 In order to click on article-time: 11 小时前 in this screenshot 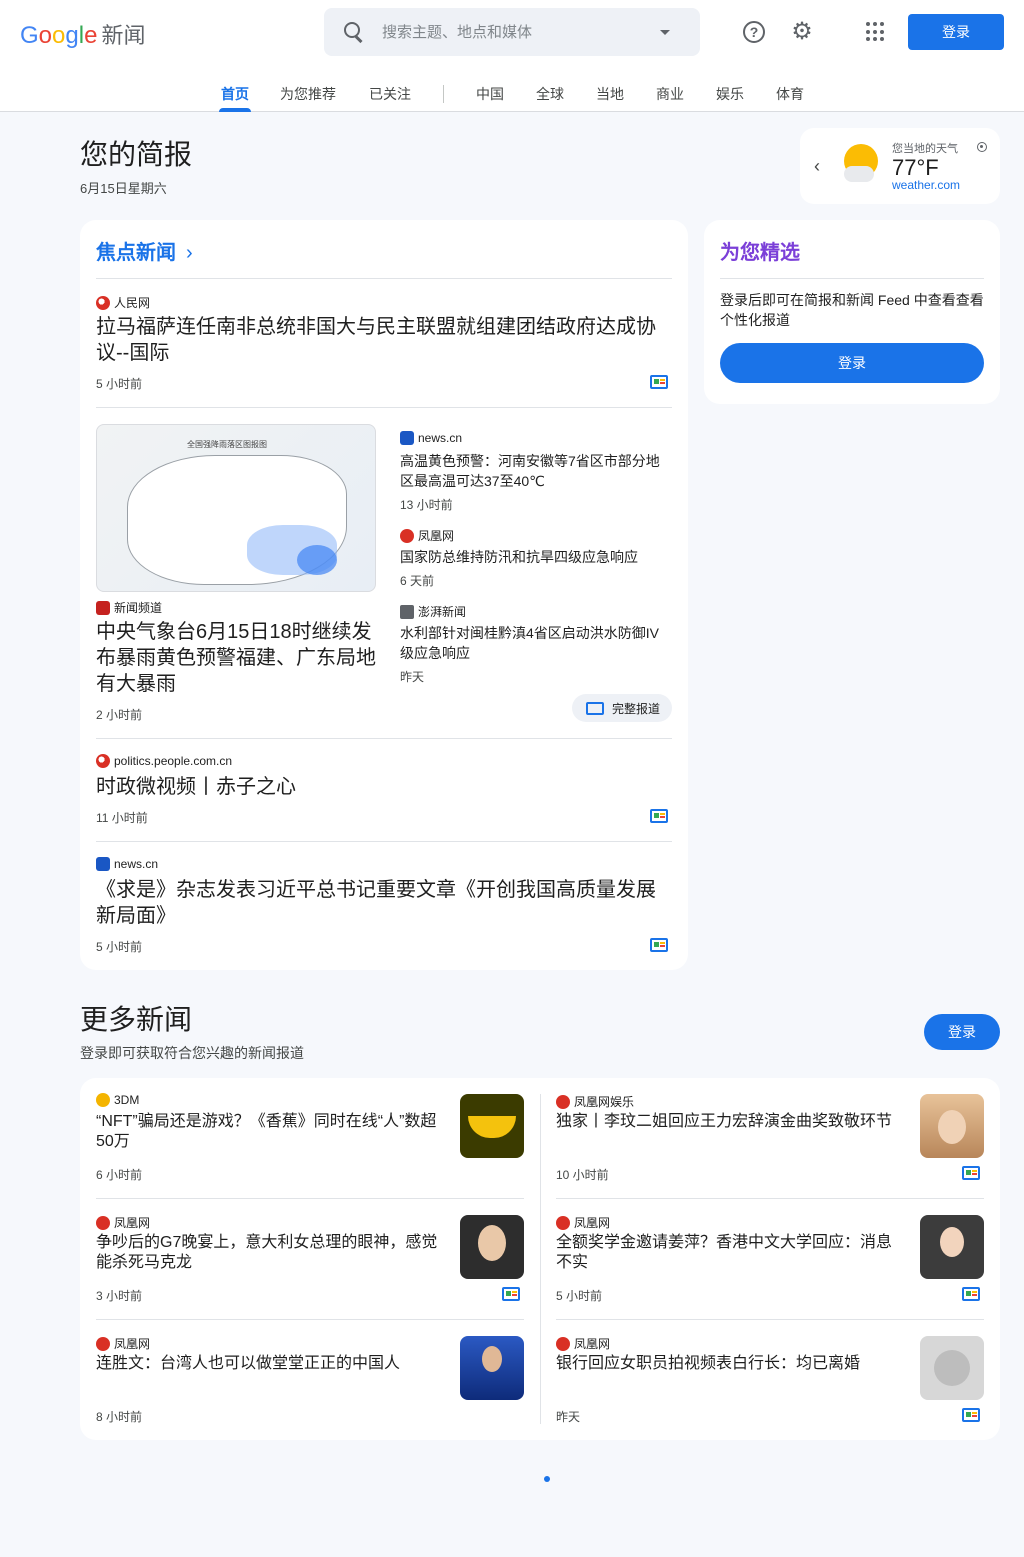, I will do `click(122, 818)`.